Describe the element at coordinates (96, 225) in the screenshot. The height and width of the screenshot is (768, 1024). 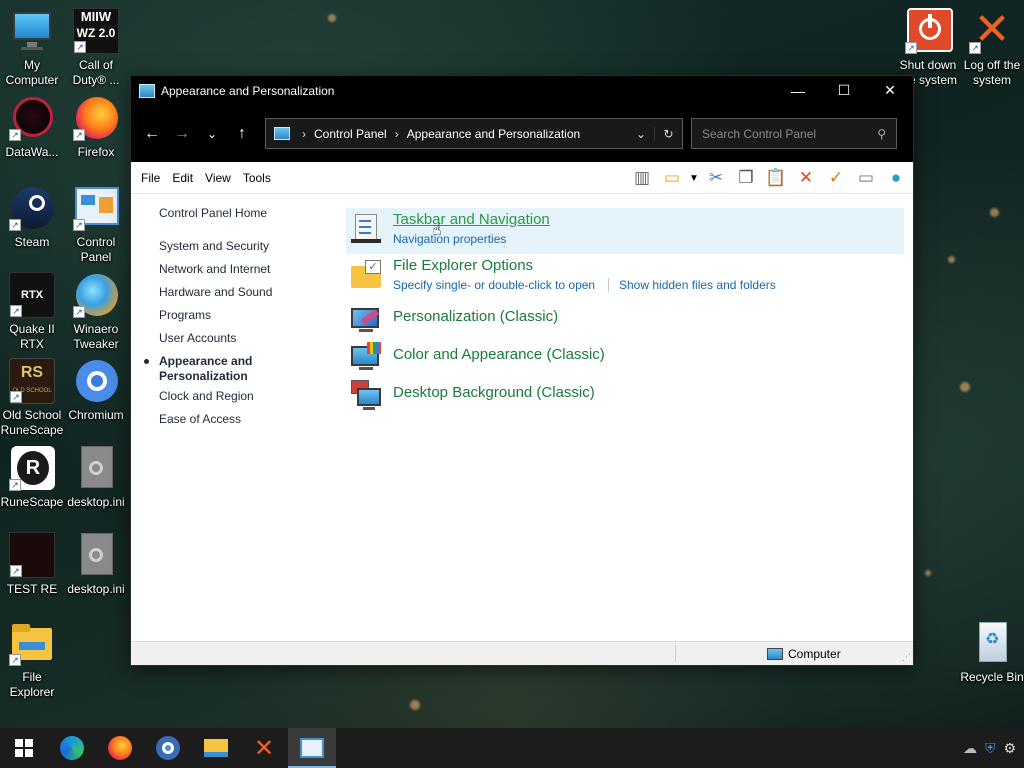
I see `desktop-icon-control-panel: ↗ Control Panel` at that location.